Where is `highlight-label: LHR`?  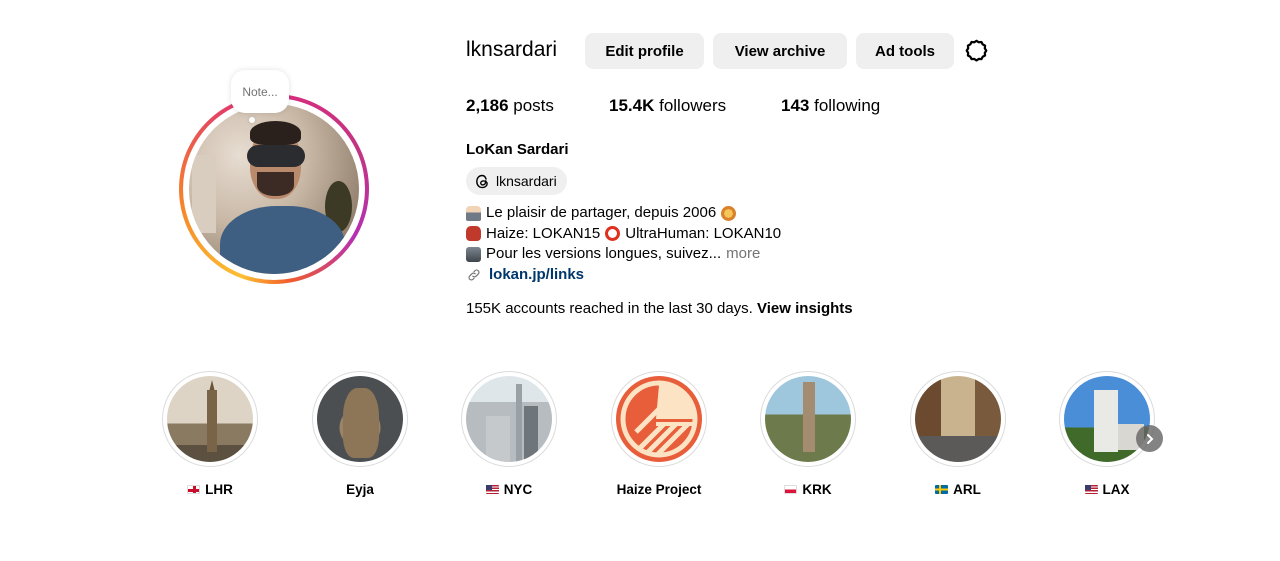 highlight-label: LHR is located at coordinates (219, 489).